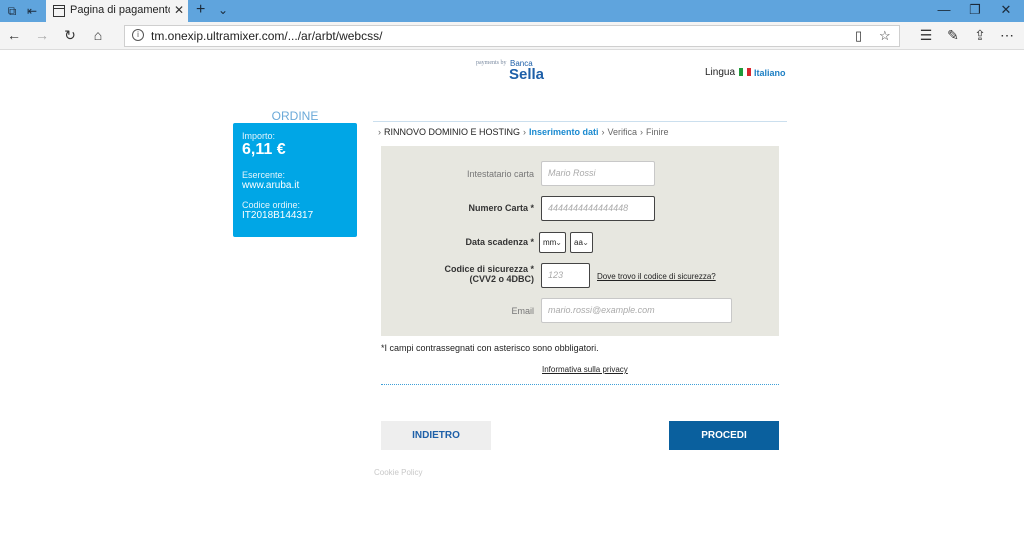  I want to click on expiry-label: Data scadenza *, so click(499, 242).